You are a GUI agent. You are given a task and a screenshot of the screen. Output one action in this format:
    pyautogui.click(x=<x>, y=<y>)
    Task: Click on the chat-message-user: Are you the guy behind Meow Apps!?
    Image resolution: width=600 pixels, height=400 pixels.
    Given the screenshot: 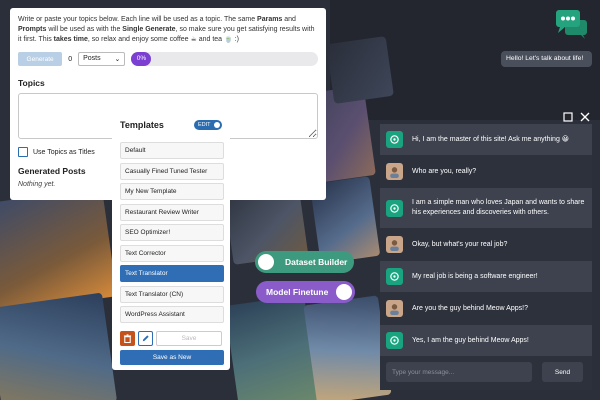 What is the action you would take?
    pyautogui.click(x=486, y=308)
    